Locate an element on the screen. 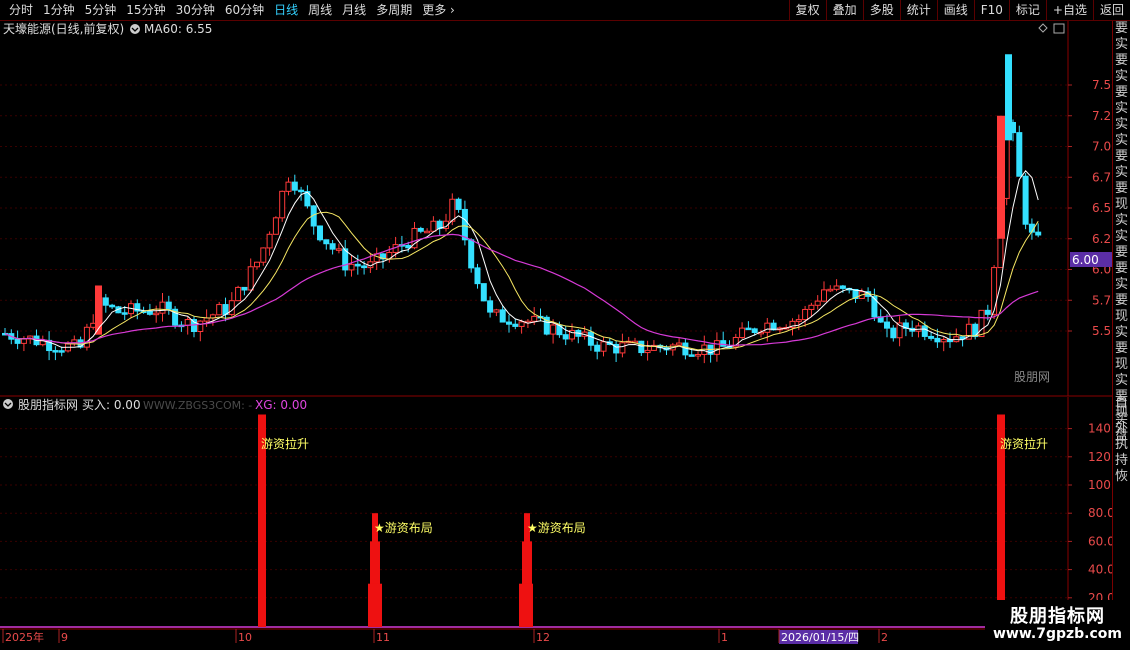  period-tab: 1分钟 is located at coordinates (59, 10).